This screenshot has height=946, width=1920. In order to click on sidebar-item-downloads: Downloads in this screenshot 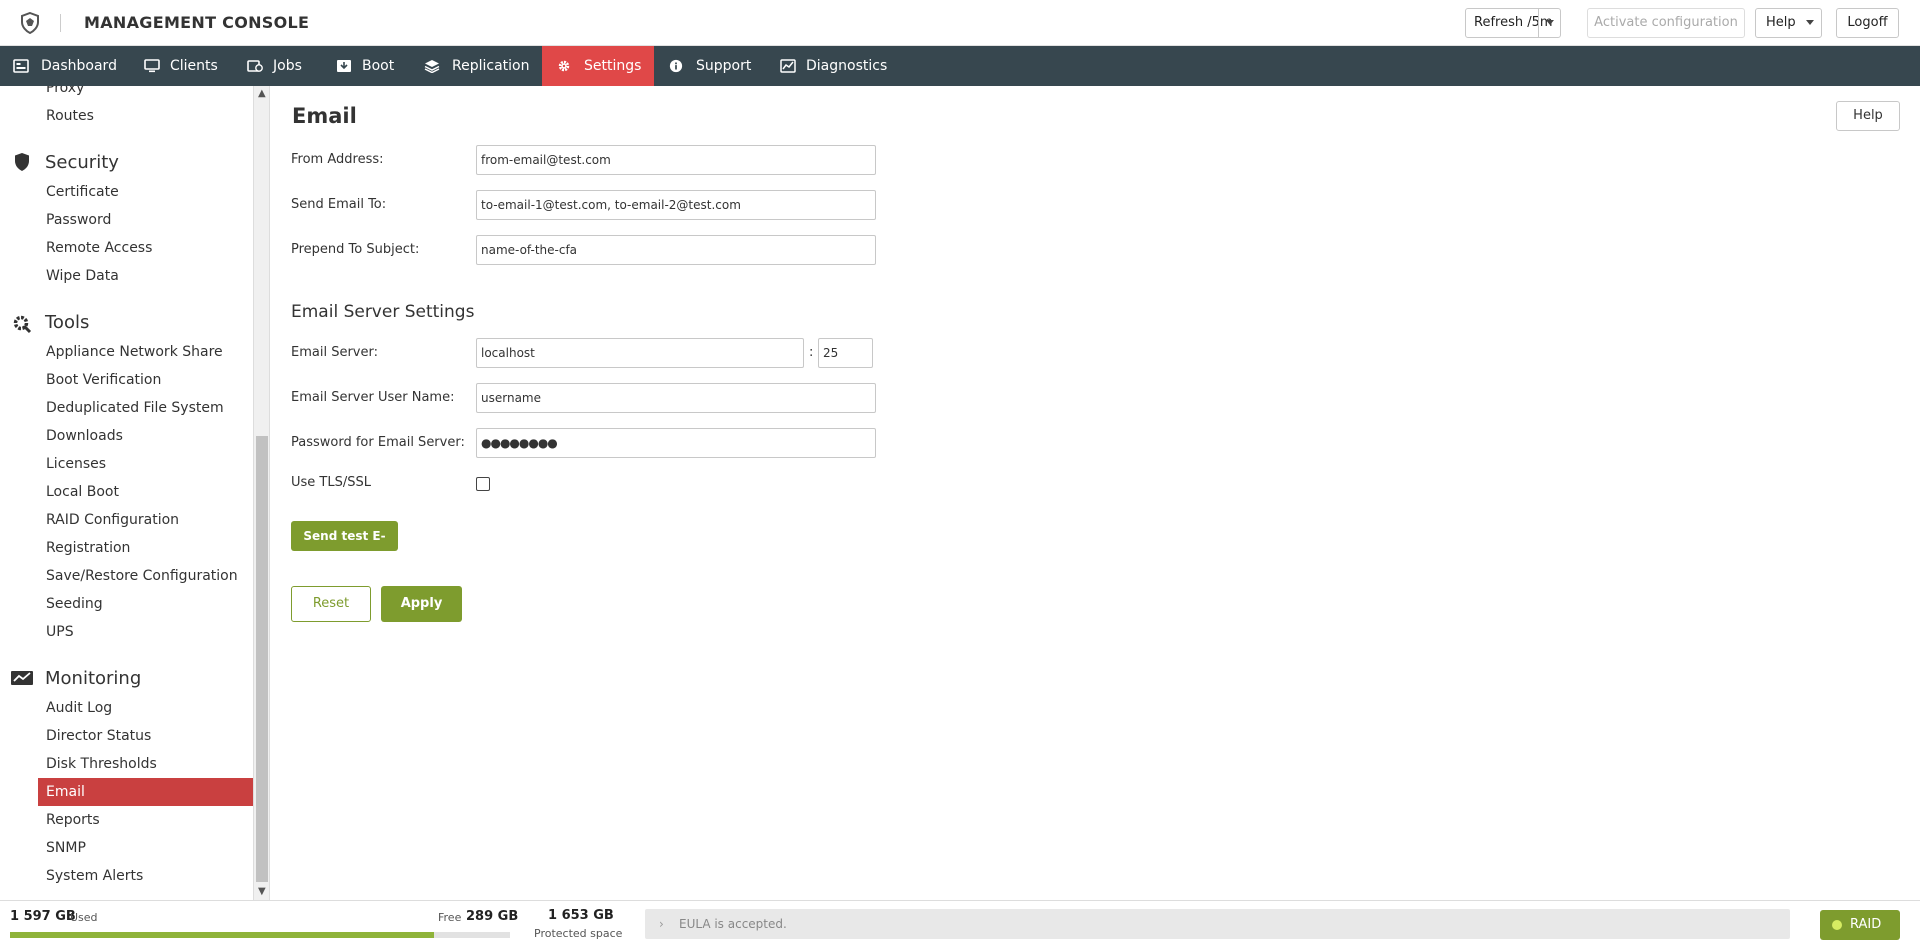, I will do `click(84, 436)`.